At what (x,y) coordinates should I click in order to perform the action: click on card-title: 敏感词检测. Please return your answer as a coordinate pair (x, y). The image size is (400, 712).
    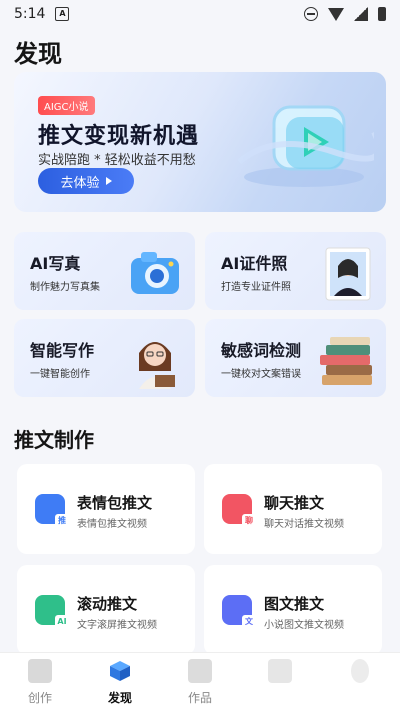
    Looking at the image, I should click on (261, 350).